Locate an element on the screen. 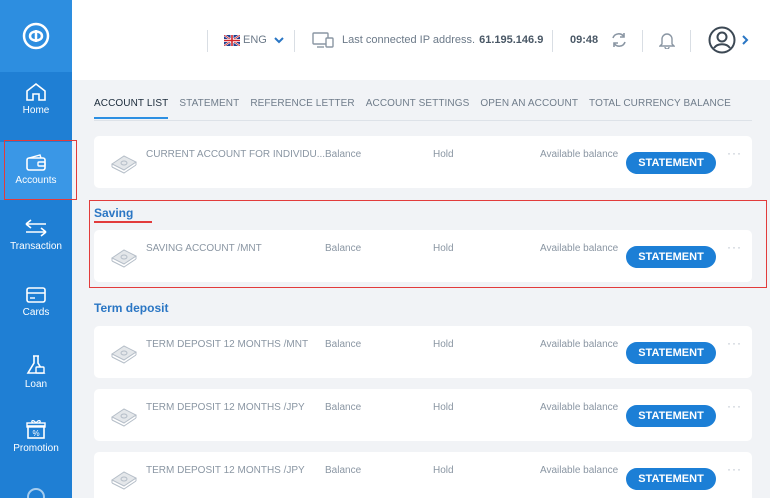 This screenshot has height=498, width=770. time-label: 09:48 is located at coordinates (584, 40).